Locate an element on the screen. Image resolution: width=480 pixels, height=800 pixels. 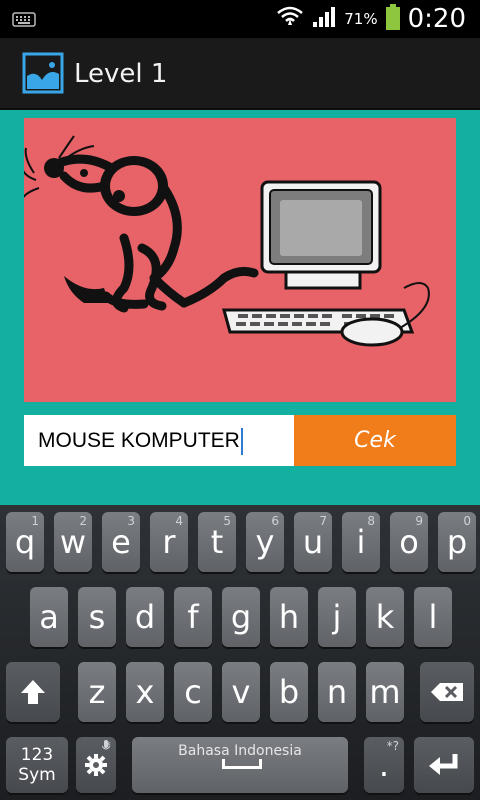
wifi-icon is located at coordinates (290, 19).